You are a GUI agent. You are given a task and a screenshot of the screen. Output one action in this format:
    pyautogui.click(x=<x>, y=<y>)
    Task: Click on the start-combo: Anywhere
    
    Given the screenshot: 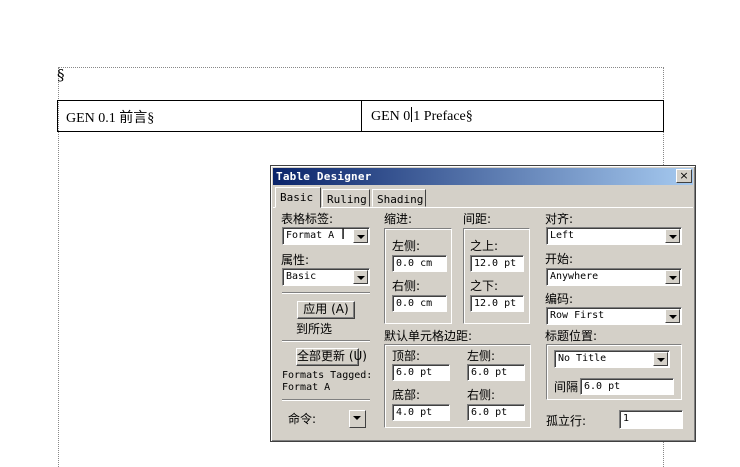 What is the action you would take?
    pyautogui.click(x=614, y=277)
    